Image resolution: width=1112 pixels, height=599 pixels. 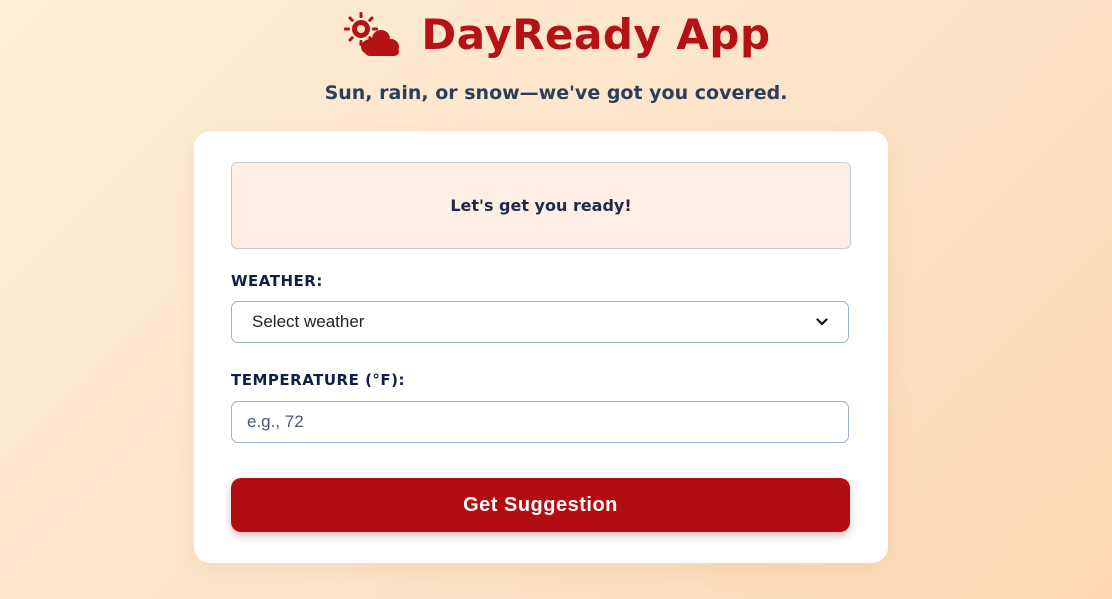 I want to click on get-suggestion-button: Get Suggestion, so click(x=540, y=505).